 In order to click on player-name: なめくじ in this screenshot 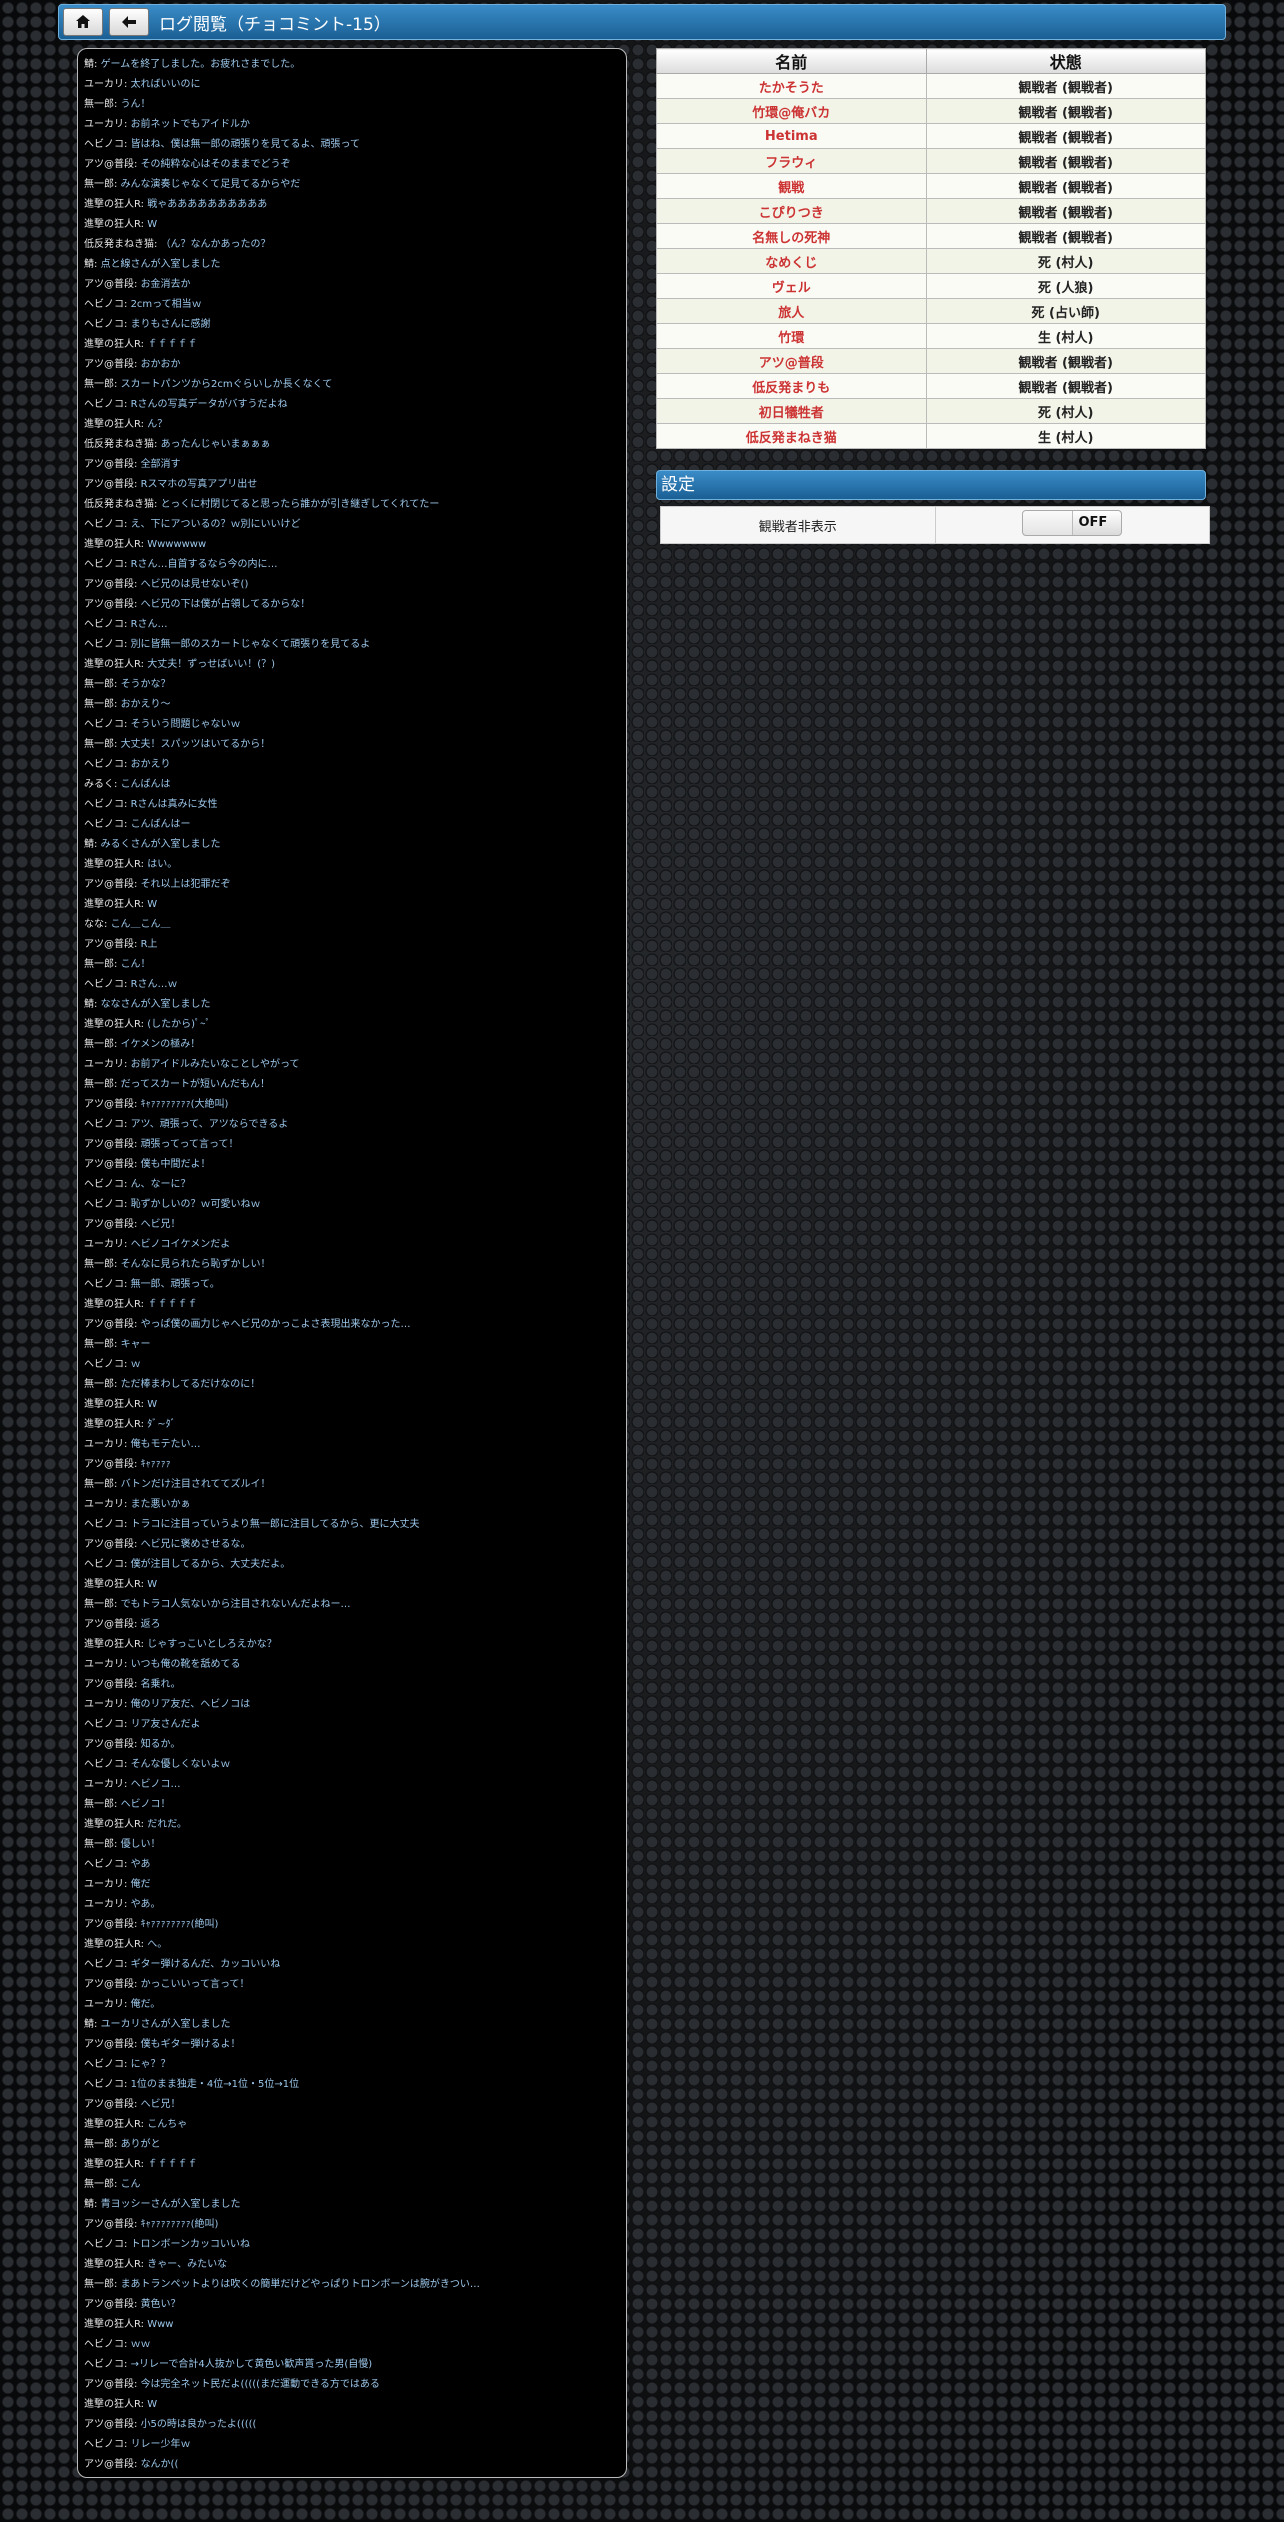, I will do `click(791, 261)`.